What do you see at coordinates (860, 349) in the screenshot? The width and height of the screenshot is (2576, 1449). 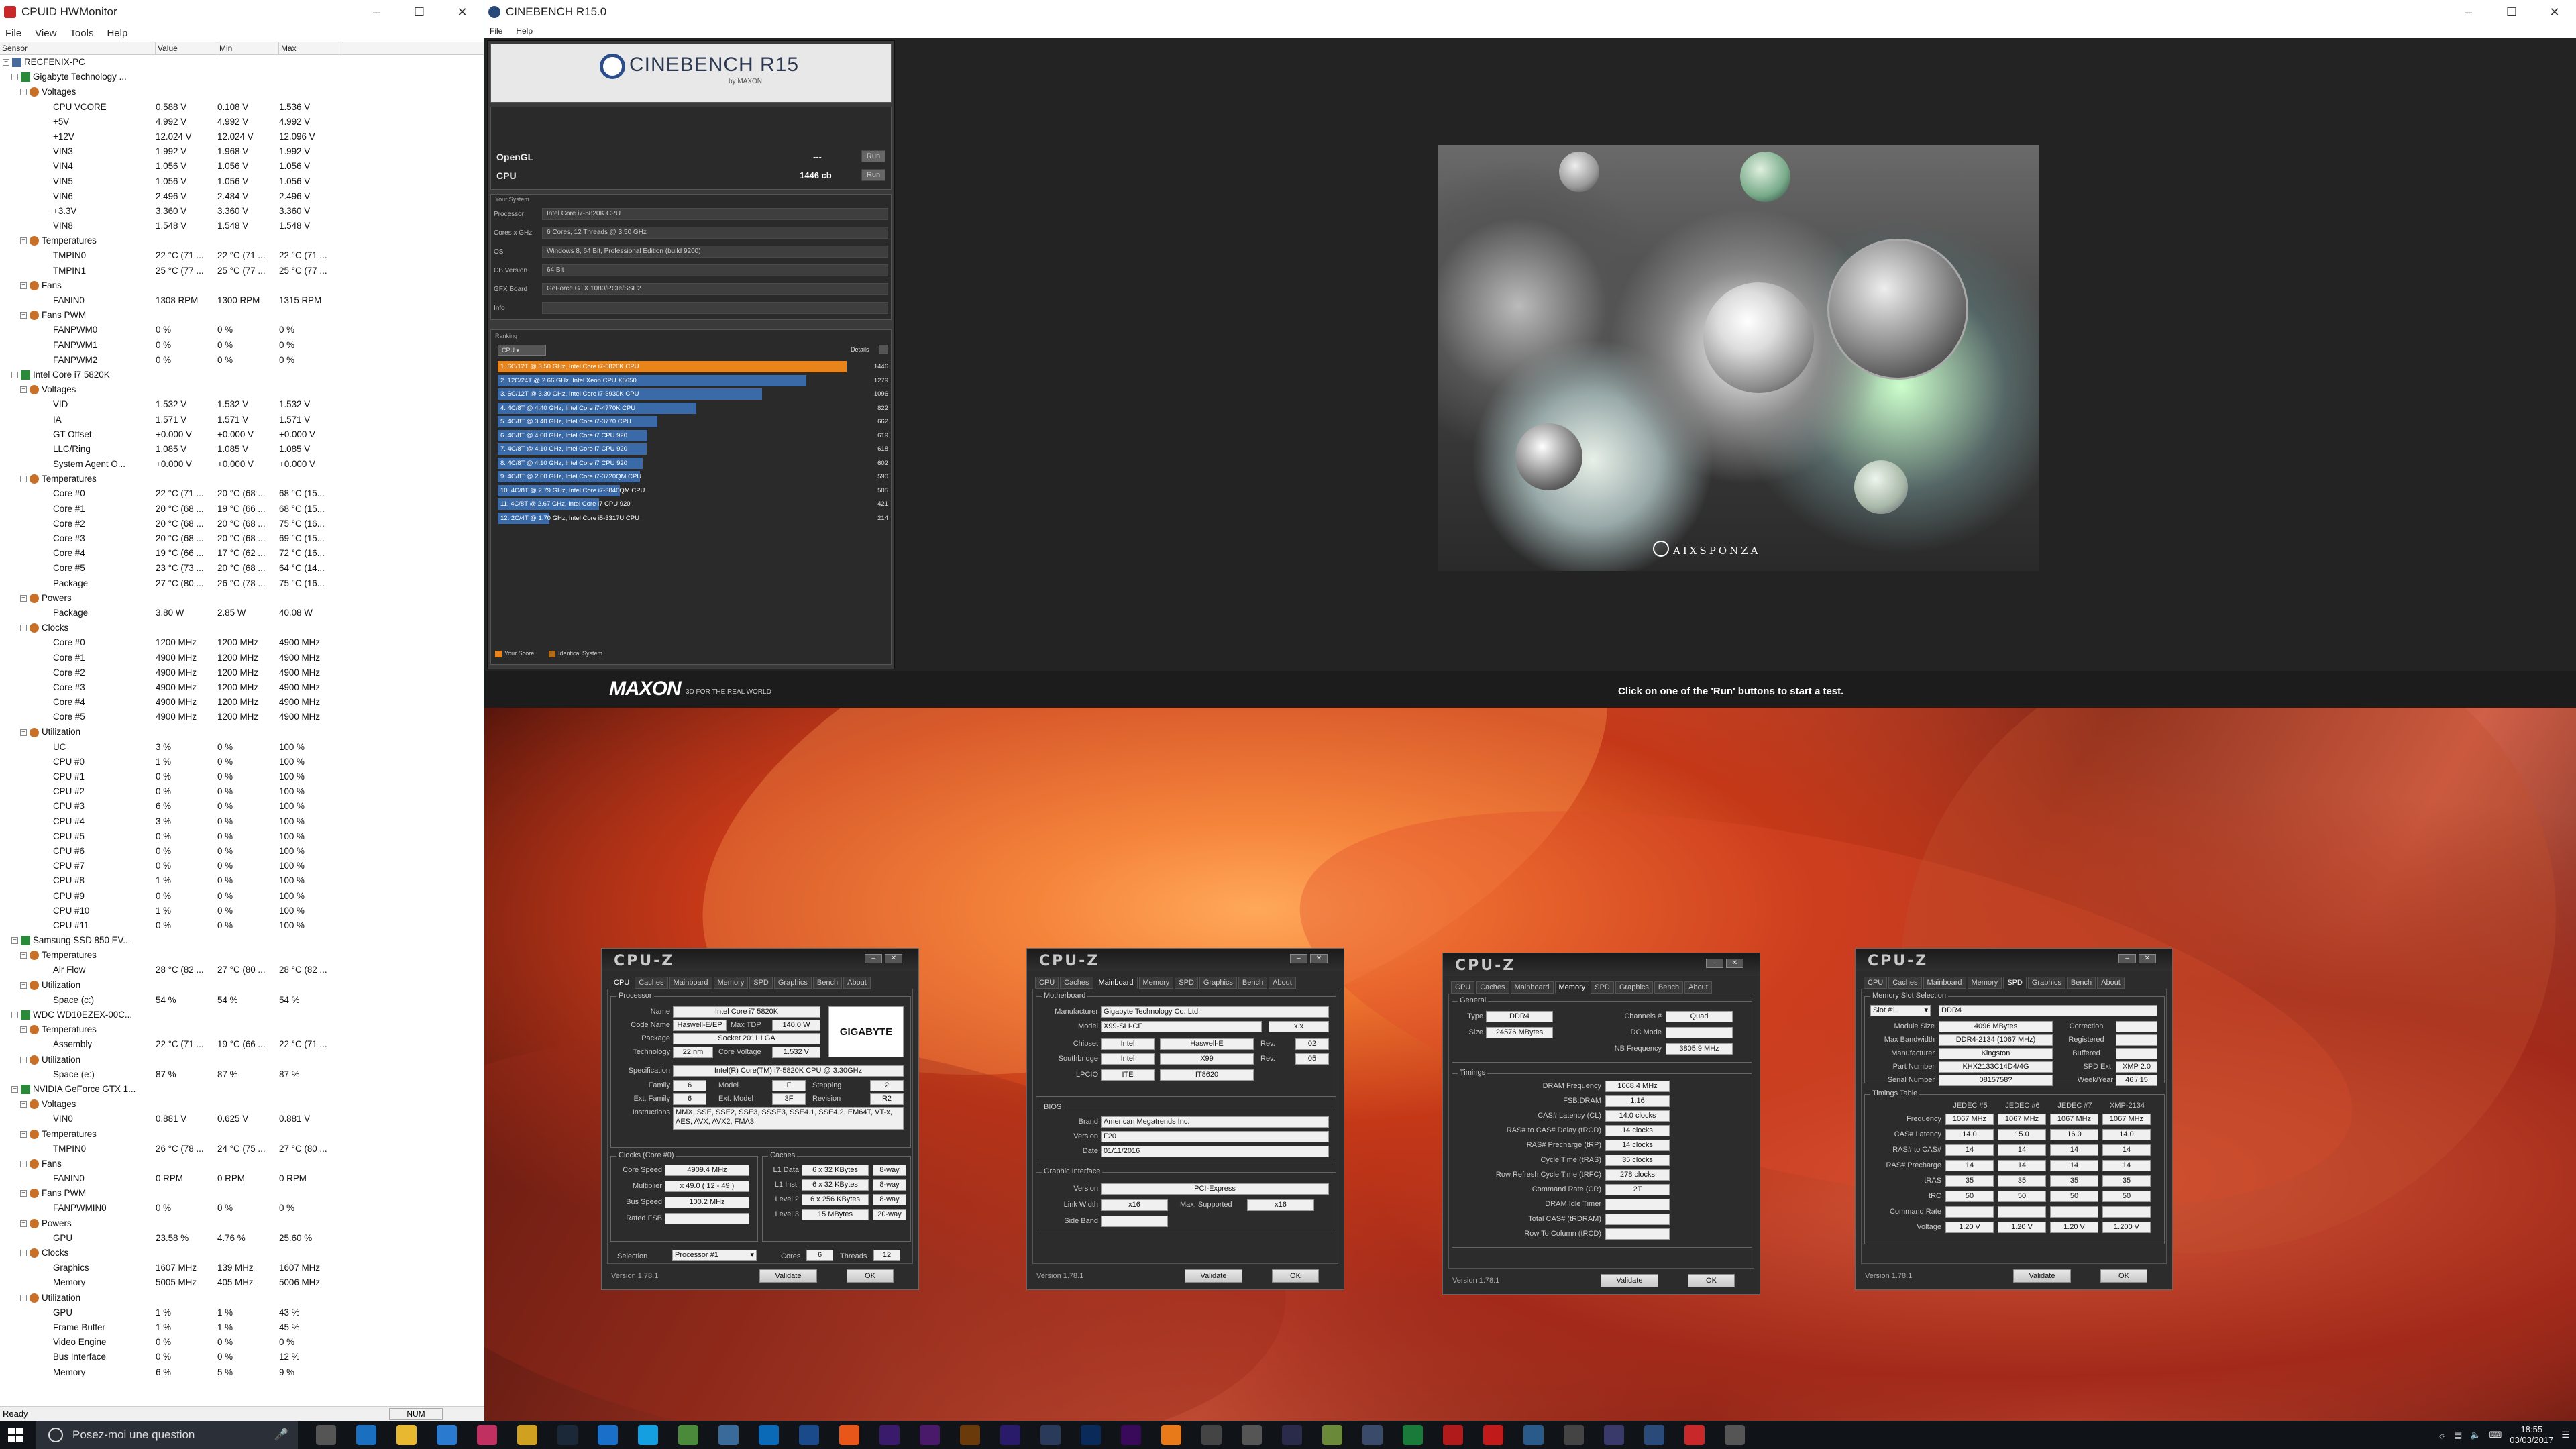 I see `details-button: Details` at bounding box center [860, 349].